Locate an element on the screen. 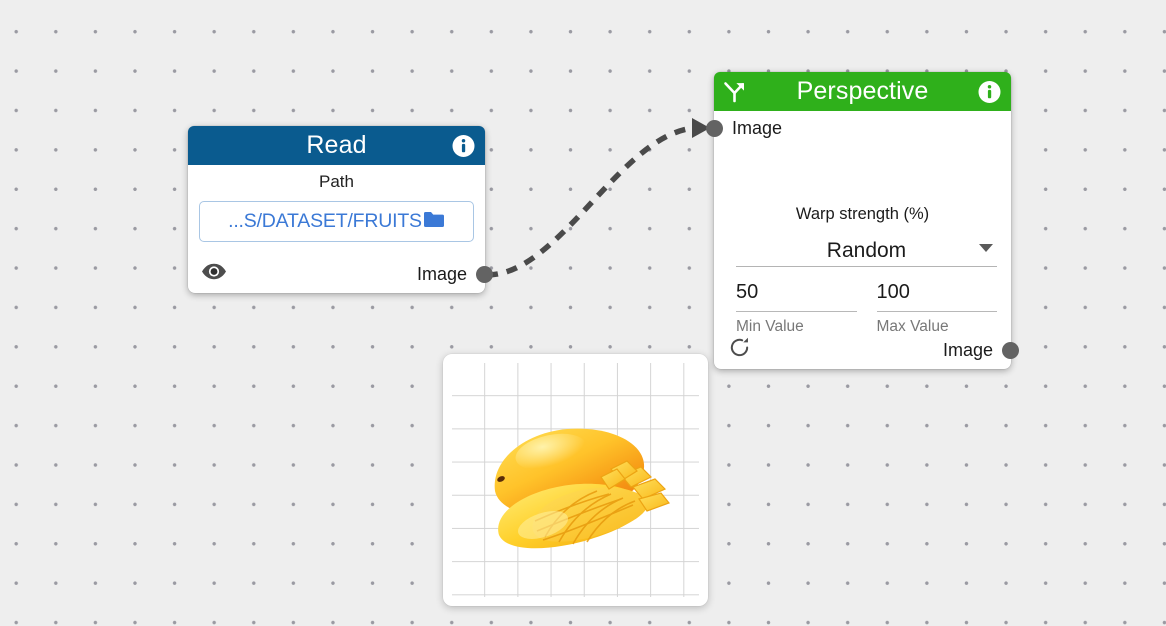  node-read-header: Read is located at coordinates (336, 145).